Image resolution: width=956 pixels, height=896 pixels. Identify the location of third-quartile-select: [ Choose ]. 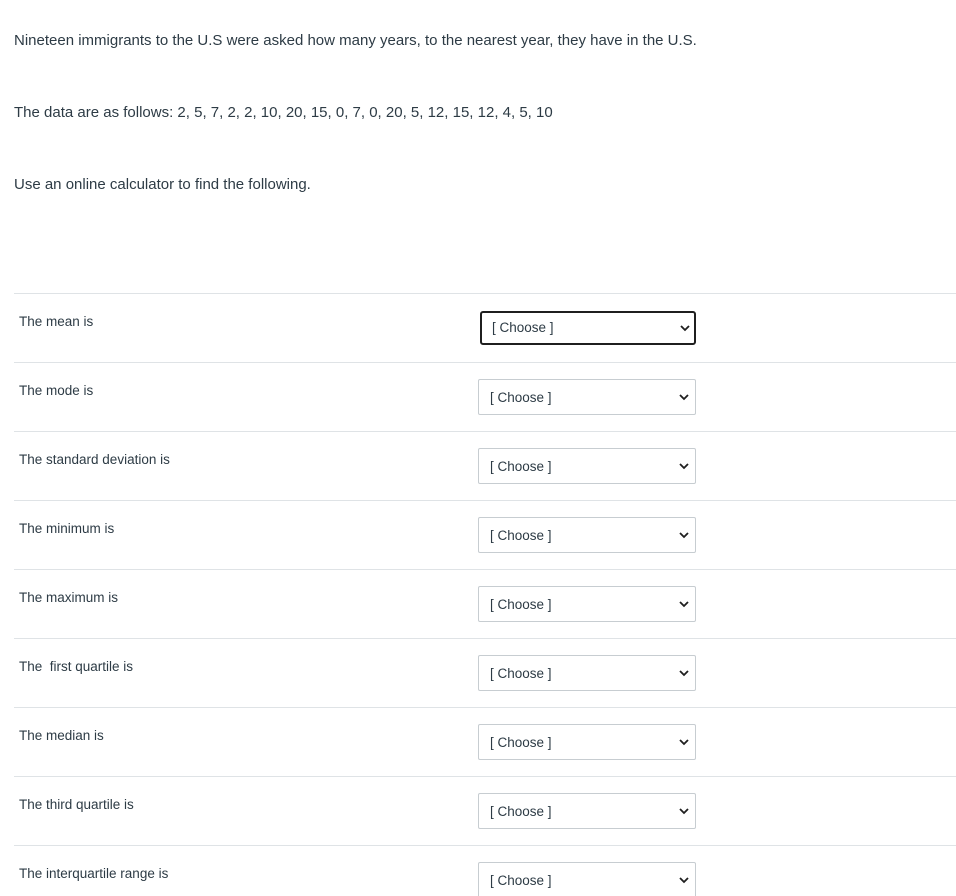
(587, 811).